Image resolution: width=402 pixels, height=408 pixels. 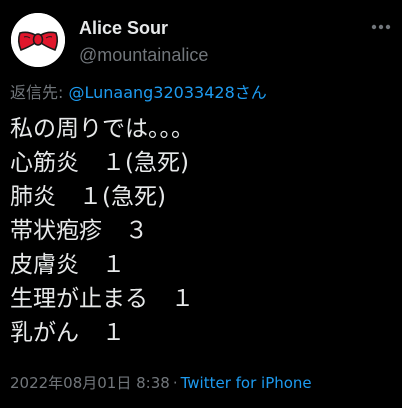 What do you see at coordinates (67, 265) in the screenshot?
I see `tweet-line: 皮膚炎 １` at bounding box center [67, 265].